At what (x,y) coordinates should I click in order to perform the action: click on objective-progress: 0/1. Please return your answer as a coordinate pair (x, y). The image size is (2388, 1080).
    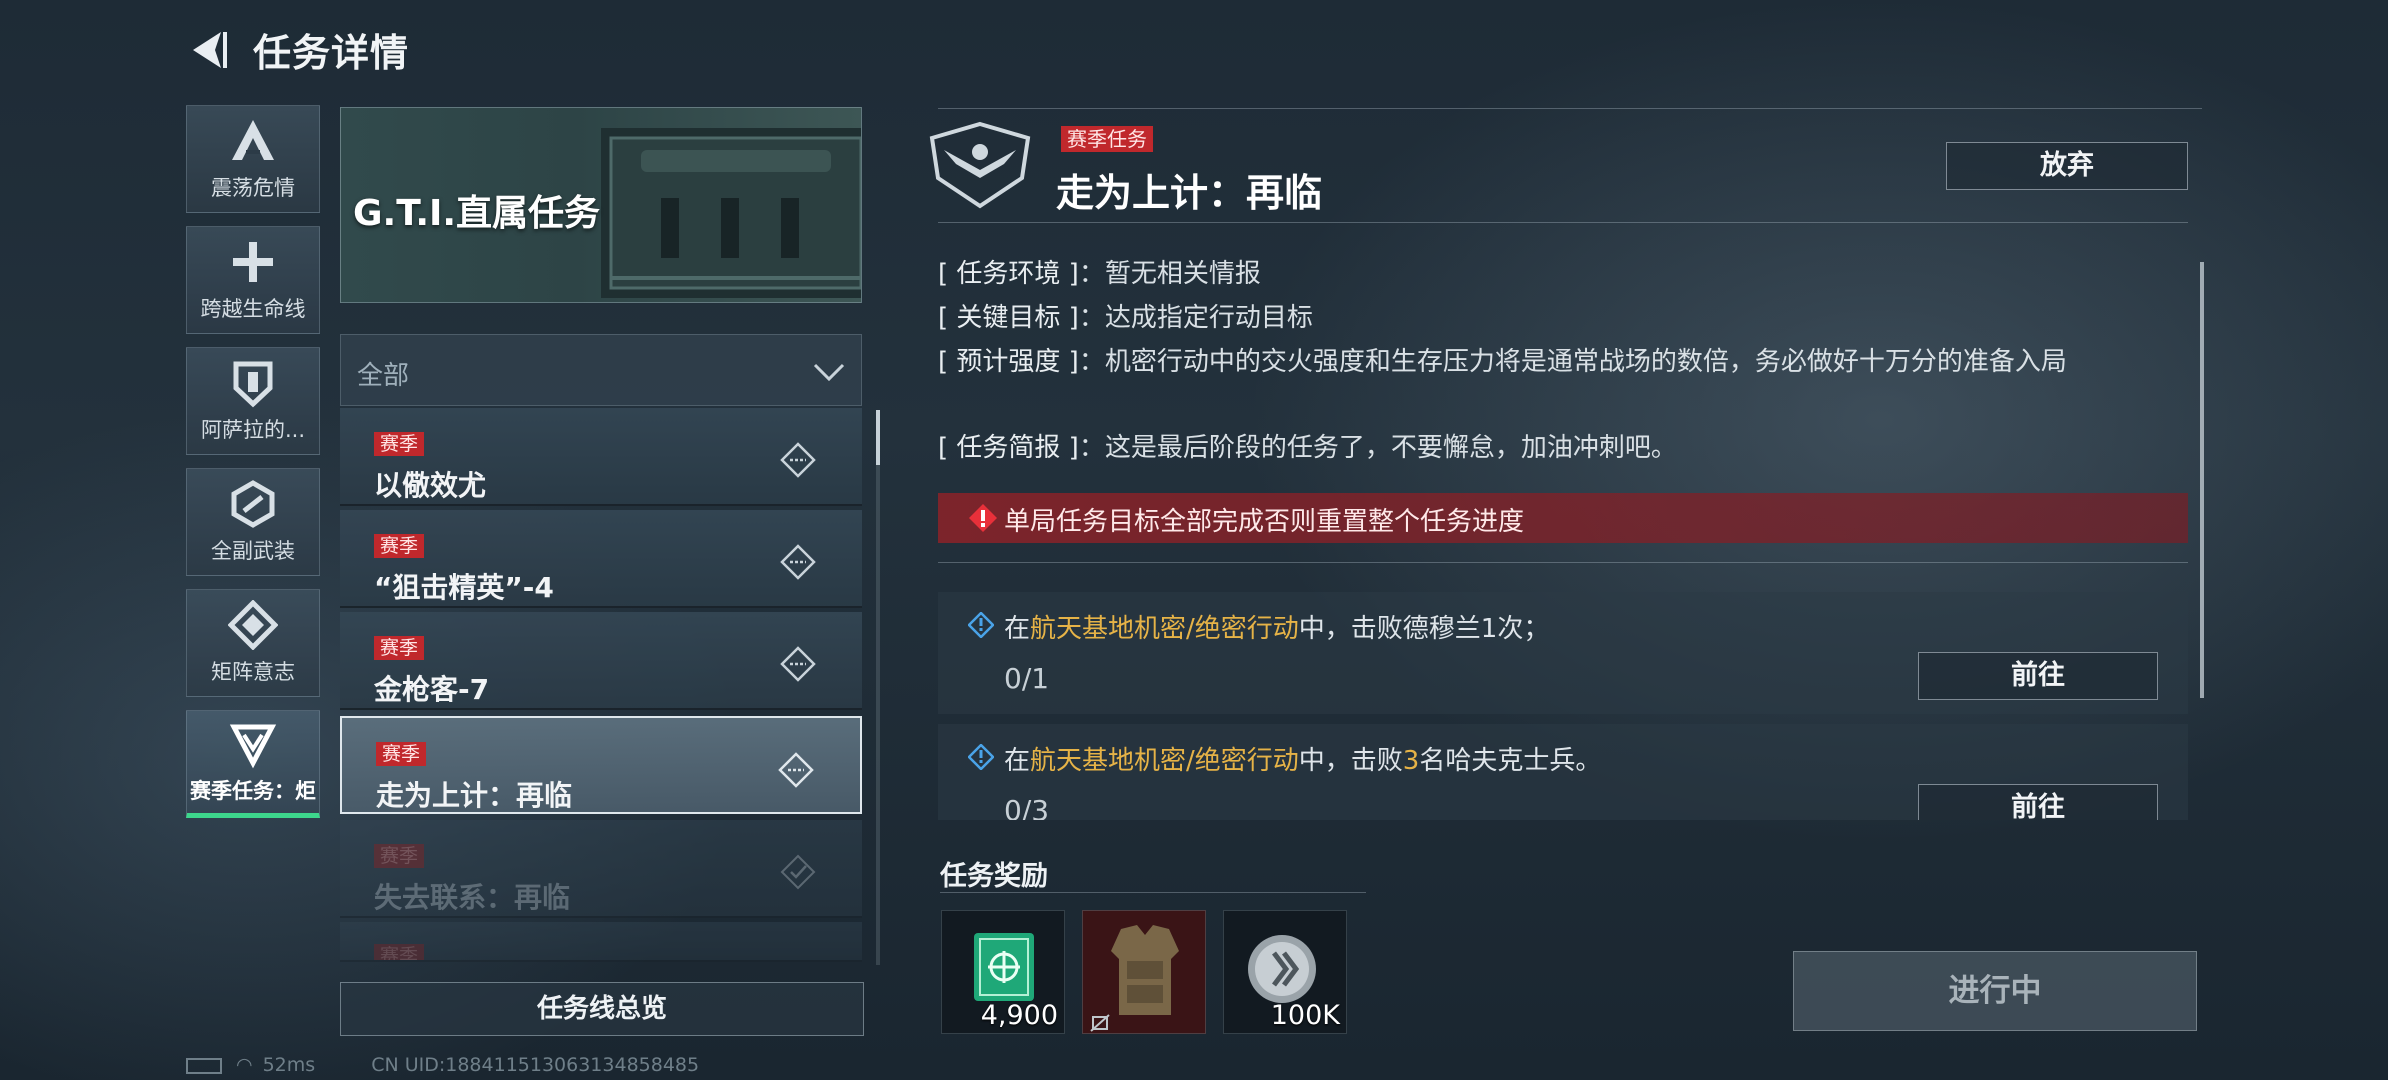
    Looking at the image, I should click on (1027, 678).